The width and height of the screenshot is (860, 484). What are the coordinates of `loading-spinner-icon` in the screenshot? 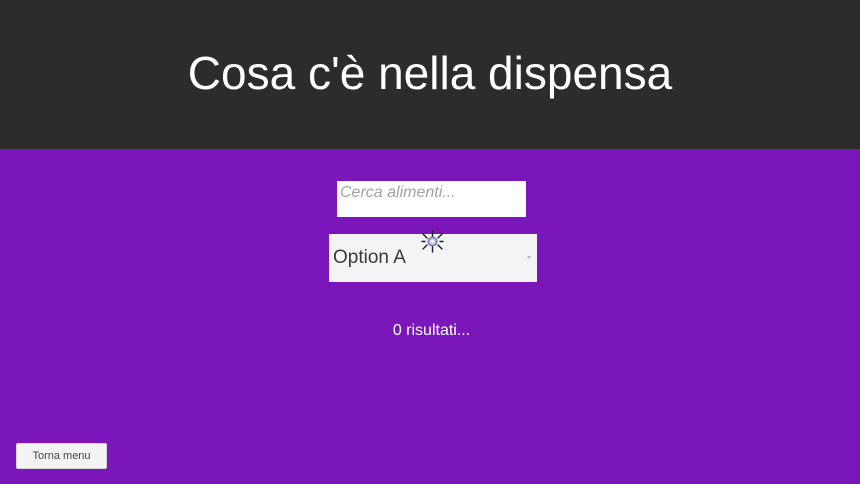 It's located at (432, 241).